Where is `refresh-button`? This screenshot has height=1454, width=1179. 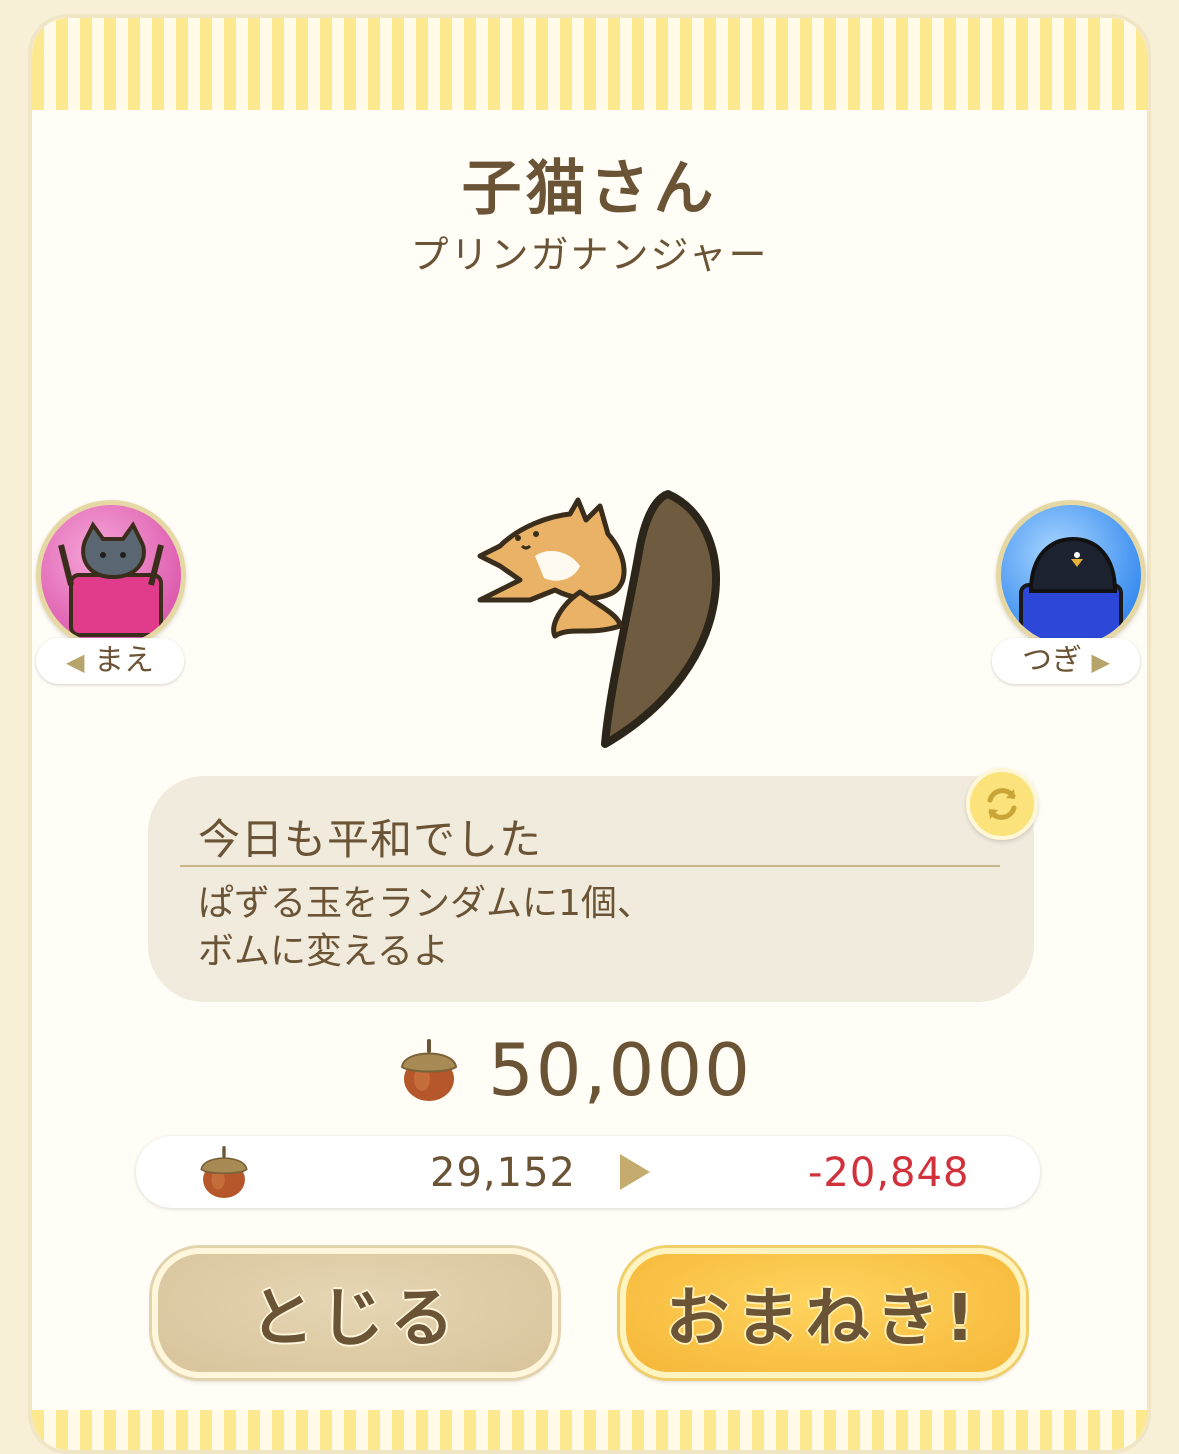
refresh-button is located at coordinates (1002, 804).